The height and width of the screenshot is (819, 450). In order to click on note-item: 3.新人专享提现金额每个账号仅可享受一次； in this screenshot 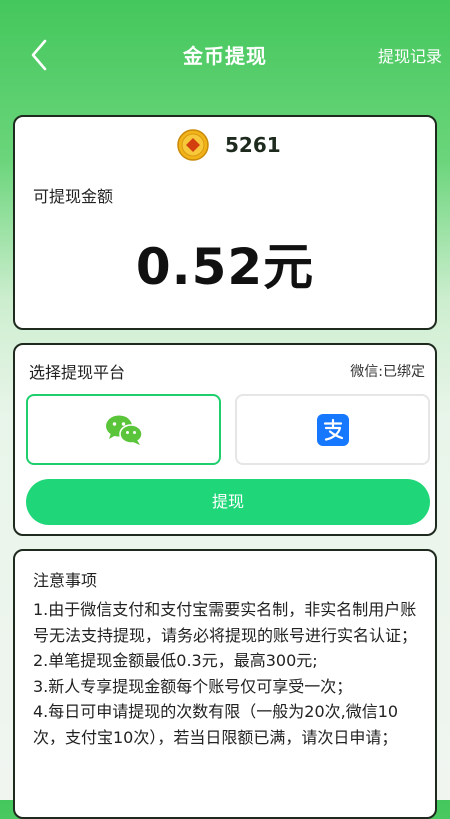, I will do `click(193, 686)`.